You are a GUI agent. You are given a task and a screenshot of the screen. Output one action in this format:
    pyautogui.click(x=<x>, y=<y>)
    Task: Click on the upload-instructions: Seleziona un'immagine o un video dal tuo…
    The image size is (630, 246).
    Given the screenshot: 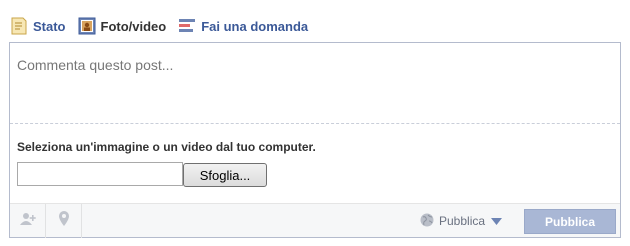 What is the action you would take?
    pyautogui.click(x=166, y=147)
    